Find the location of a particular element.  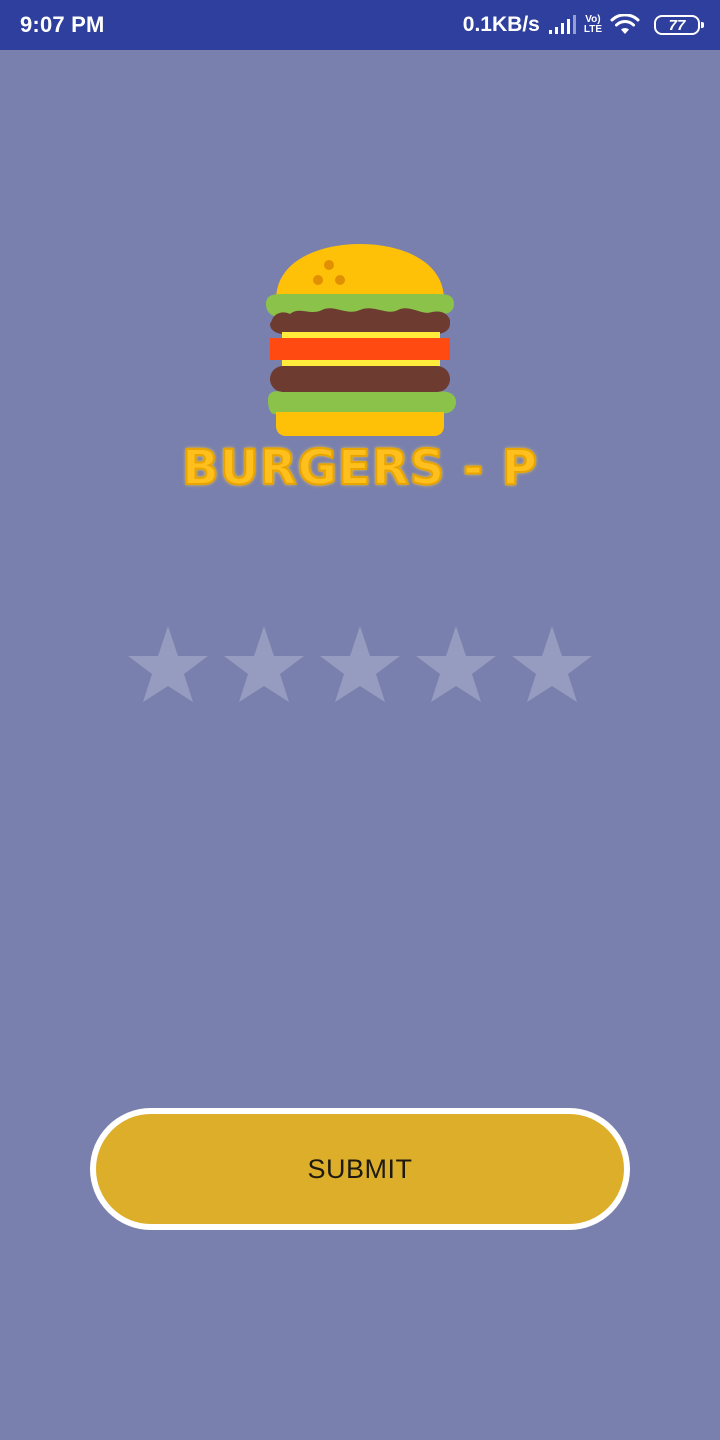

battery-icon: 77 is located at coordinates (679, 25).